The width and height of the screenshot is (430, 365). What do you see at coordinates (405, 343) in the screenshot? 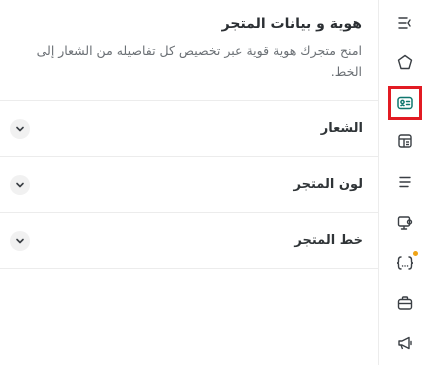
I see `megaphone-icon` at bounding box center [405, 343].